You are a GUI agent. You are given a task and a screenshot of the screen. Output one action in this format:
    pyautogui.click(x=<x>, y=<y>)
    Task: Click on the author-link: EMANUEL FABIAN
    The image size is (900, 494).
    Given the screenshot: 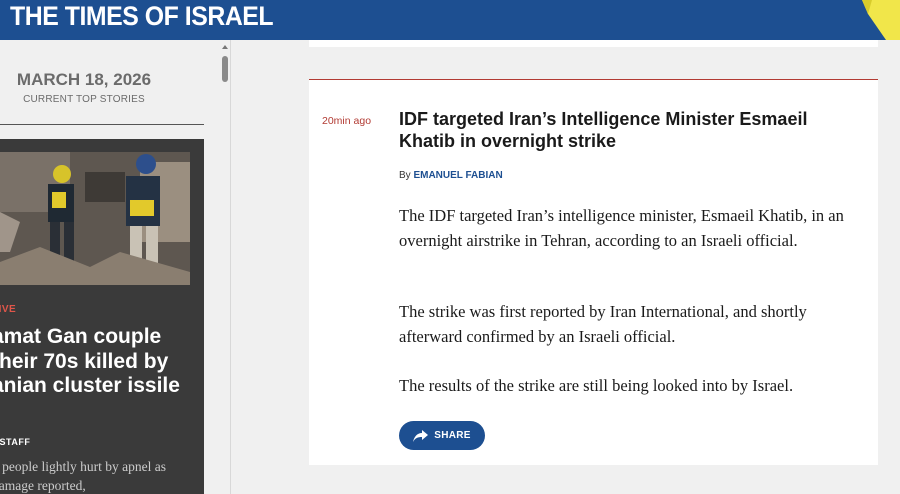 What is the action you would take?
    pyautogui.click(x=457, y=175)
    